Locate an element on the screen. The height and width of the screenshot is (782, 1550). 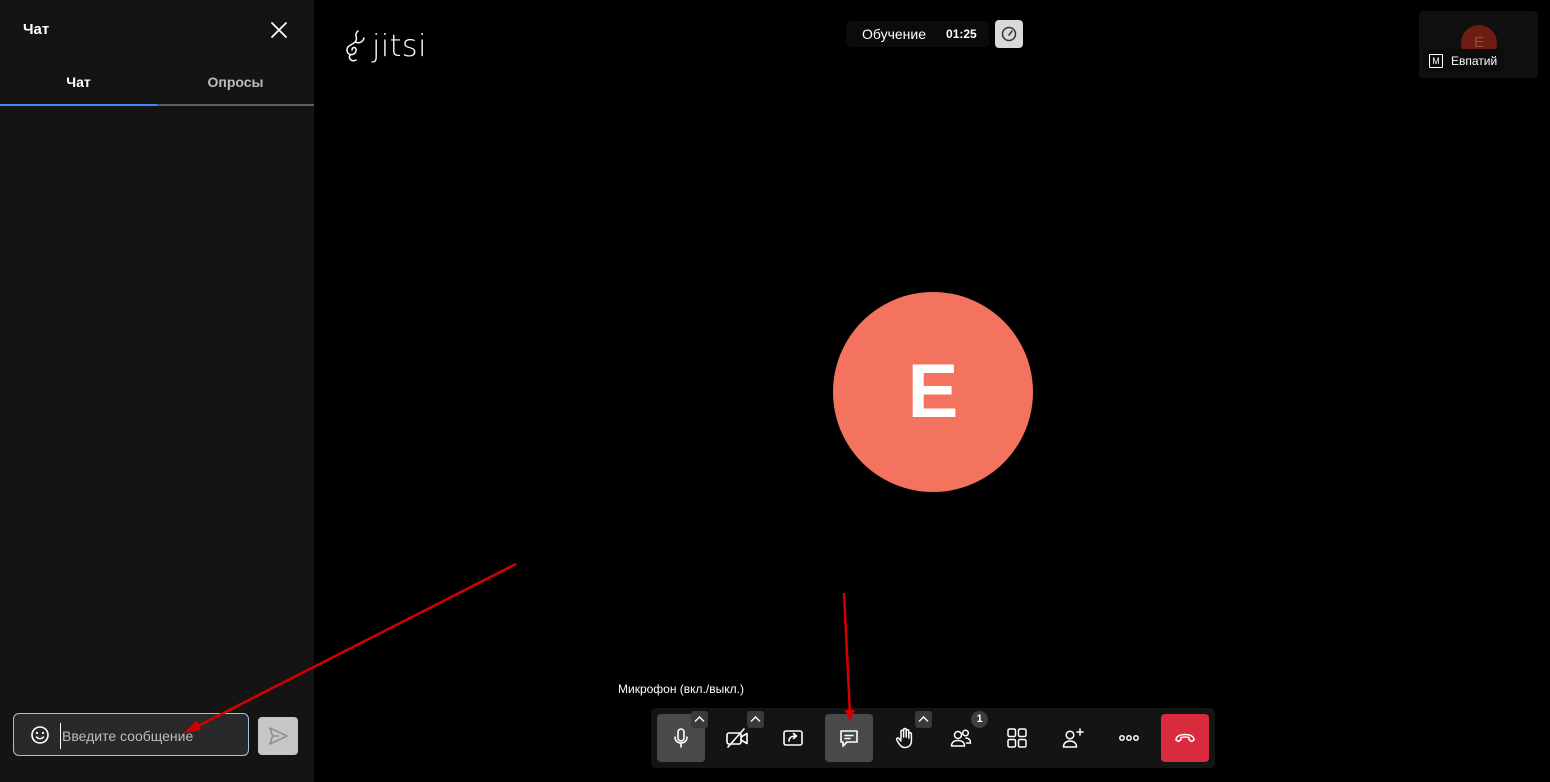
conference-subject-bar: Обучение 01:25 is located at coordinates (934, 34).